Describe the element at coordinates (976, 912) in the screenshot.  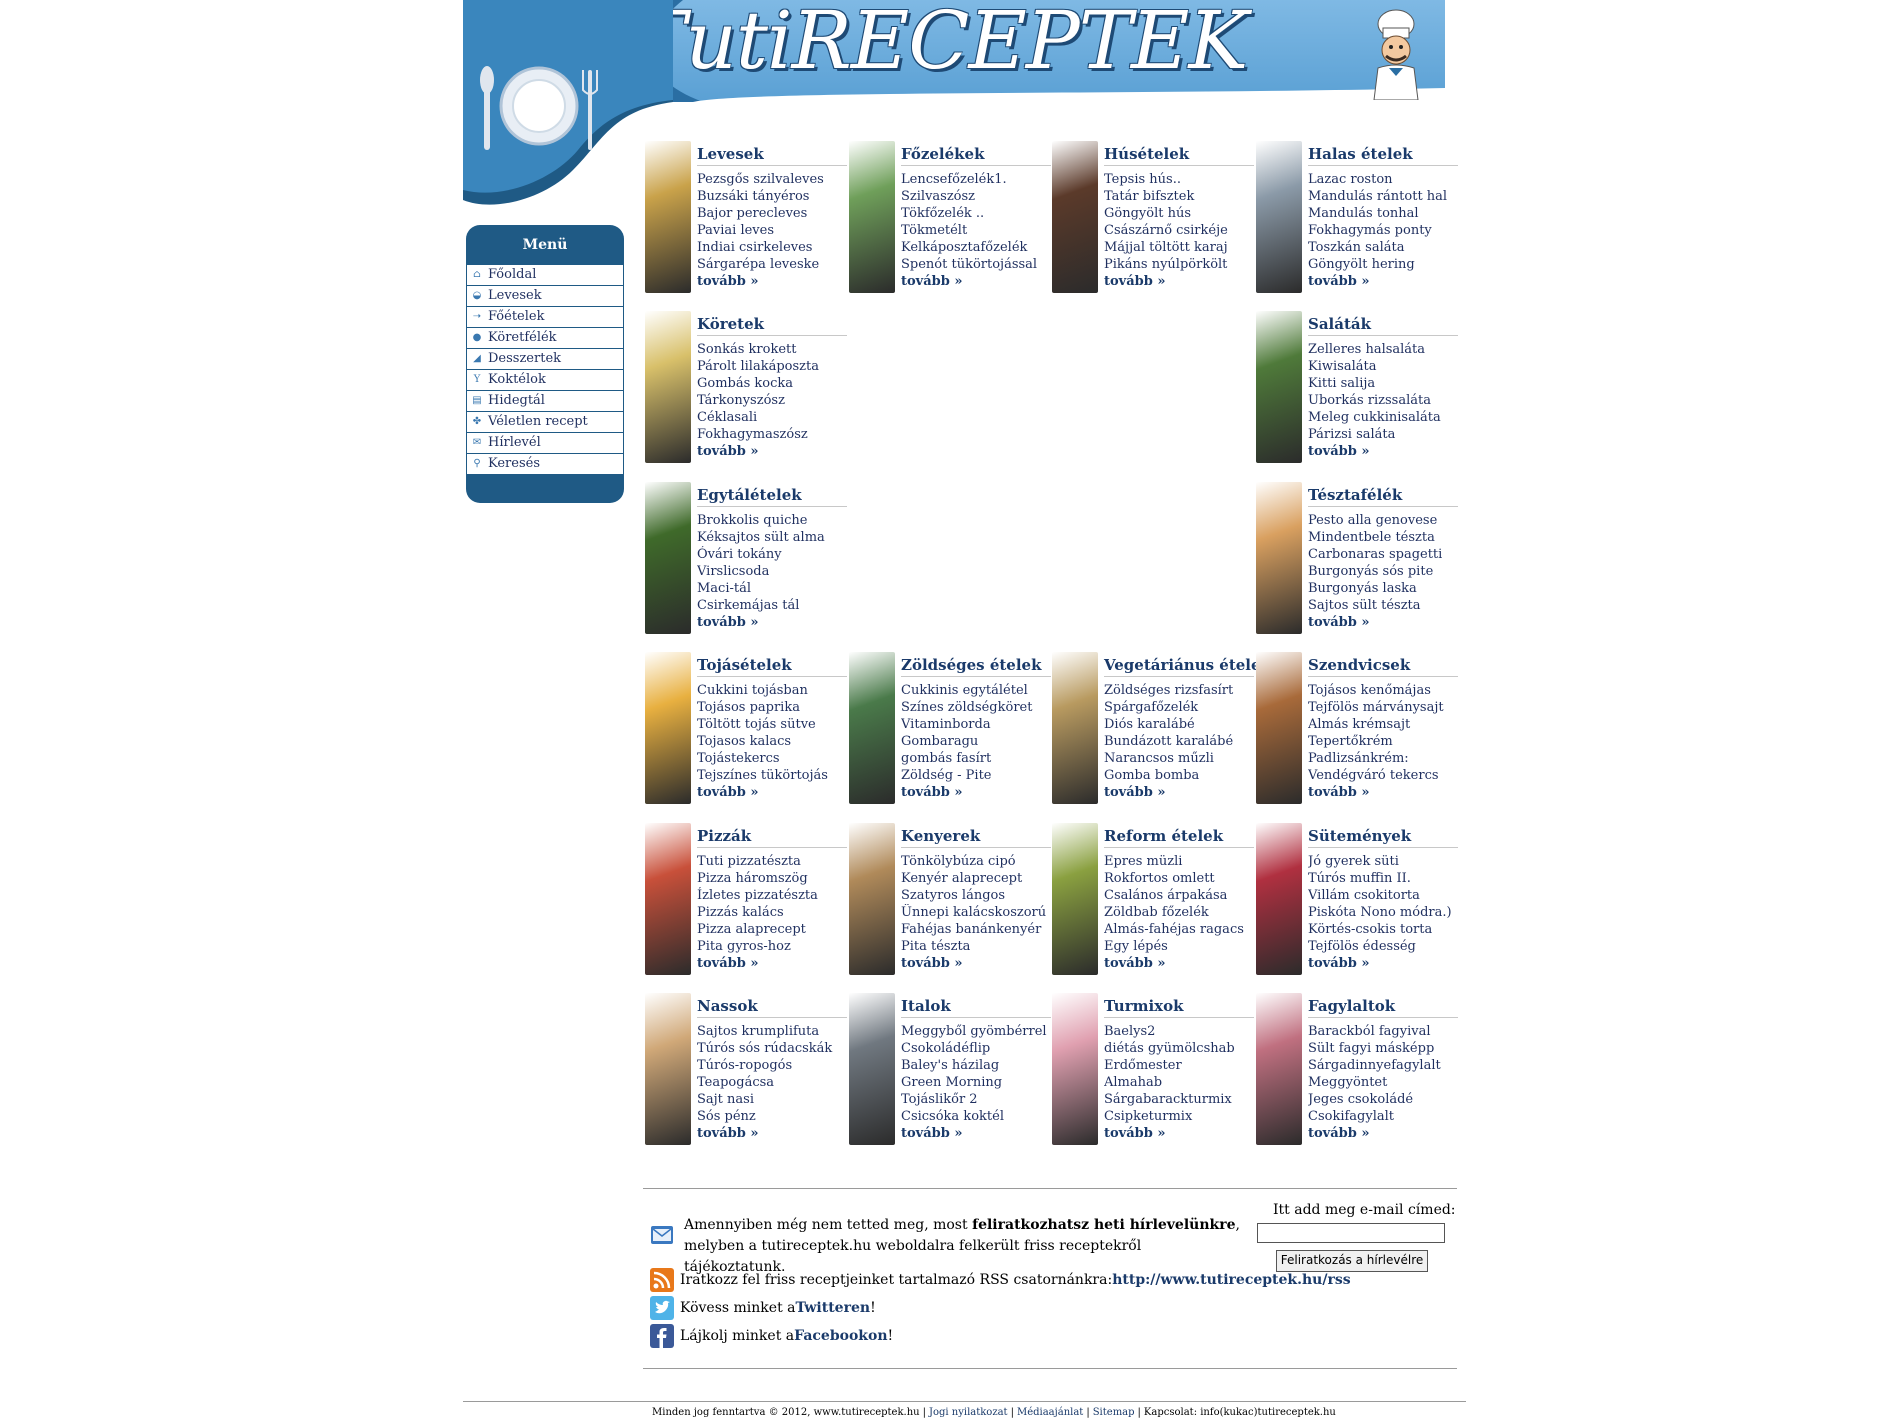
I see `recipe-link: Ünnepi kalácskoszorú` at that location.